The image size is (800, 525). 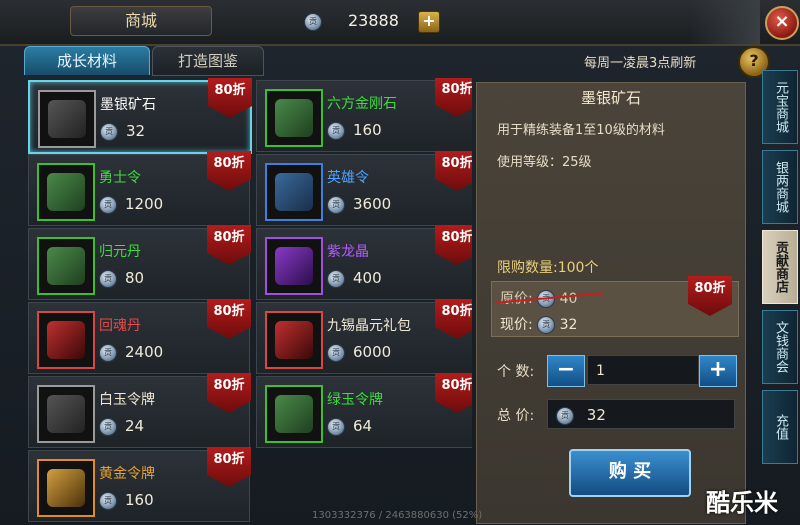 I want to click on item-price-value: 3600, so click(x=372, y=204).